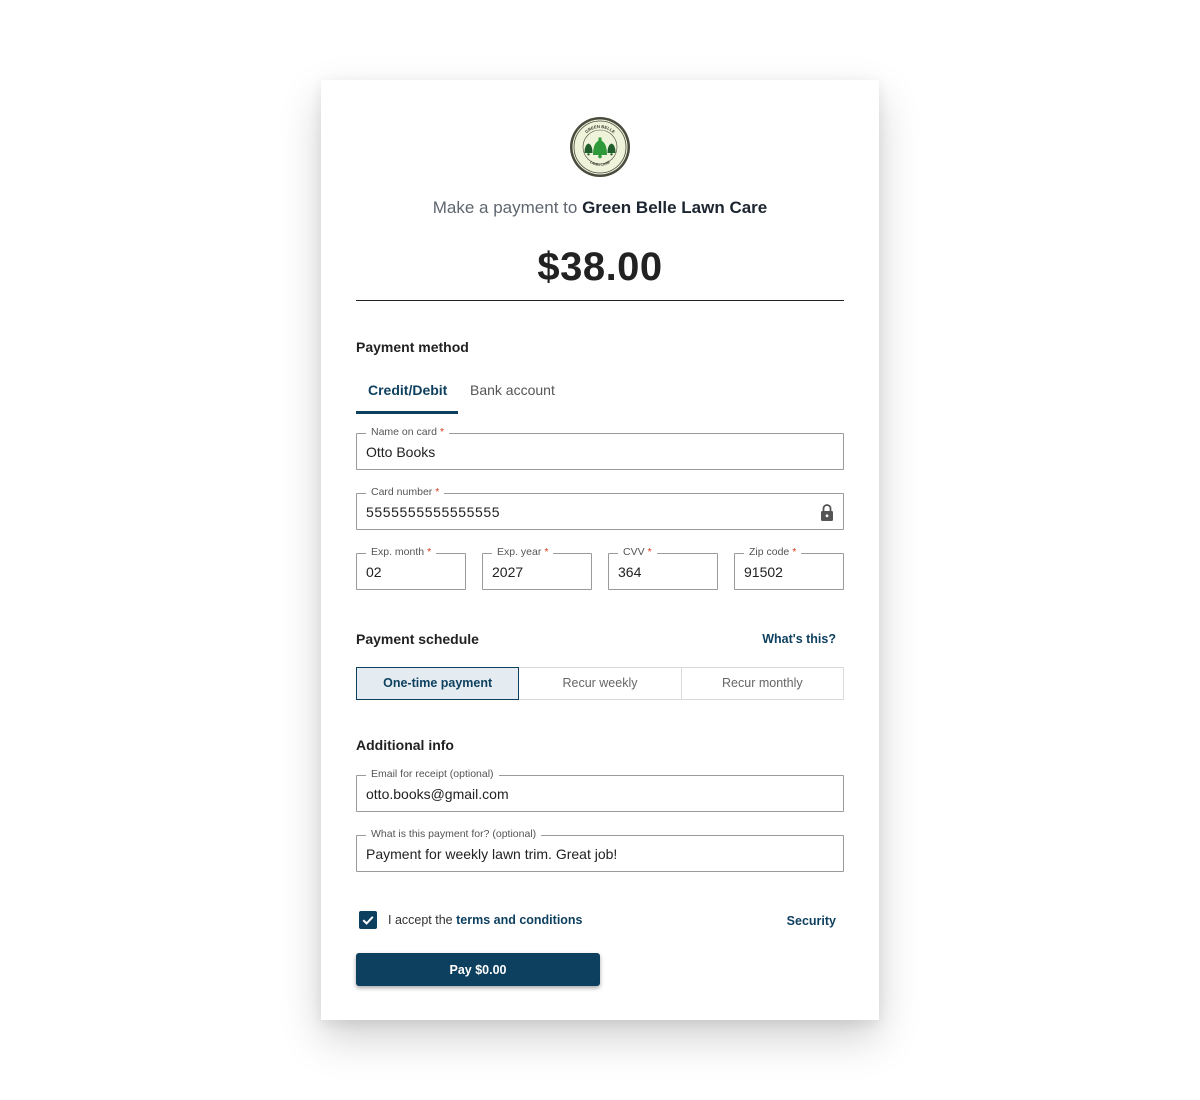 This screenshot has width=1200, height=1100. Describe the element at coordinates (589, 794) in the screenshot. I see `email-input` at that location.